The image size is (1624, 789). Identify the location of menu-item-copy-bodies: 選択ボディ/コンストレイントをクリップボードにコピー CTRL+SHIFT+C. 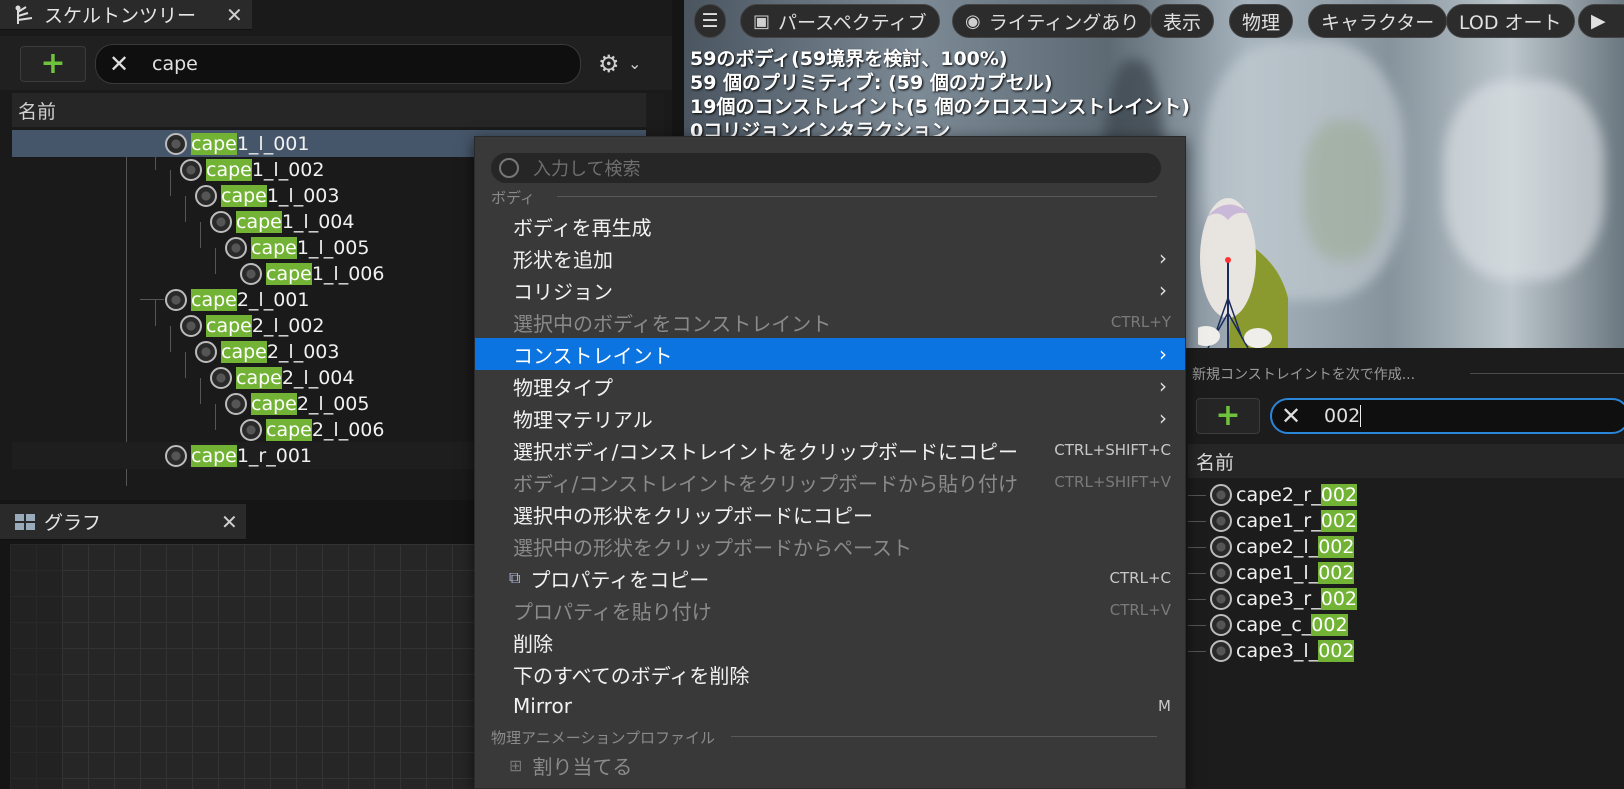
(830, 450).